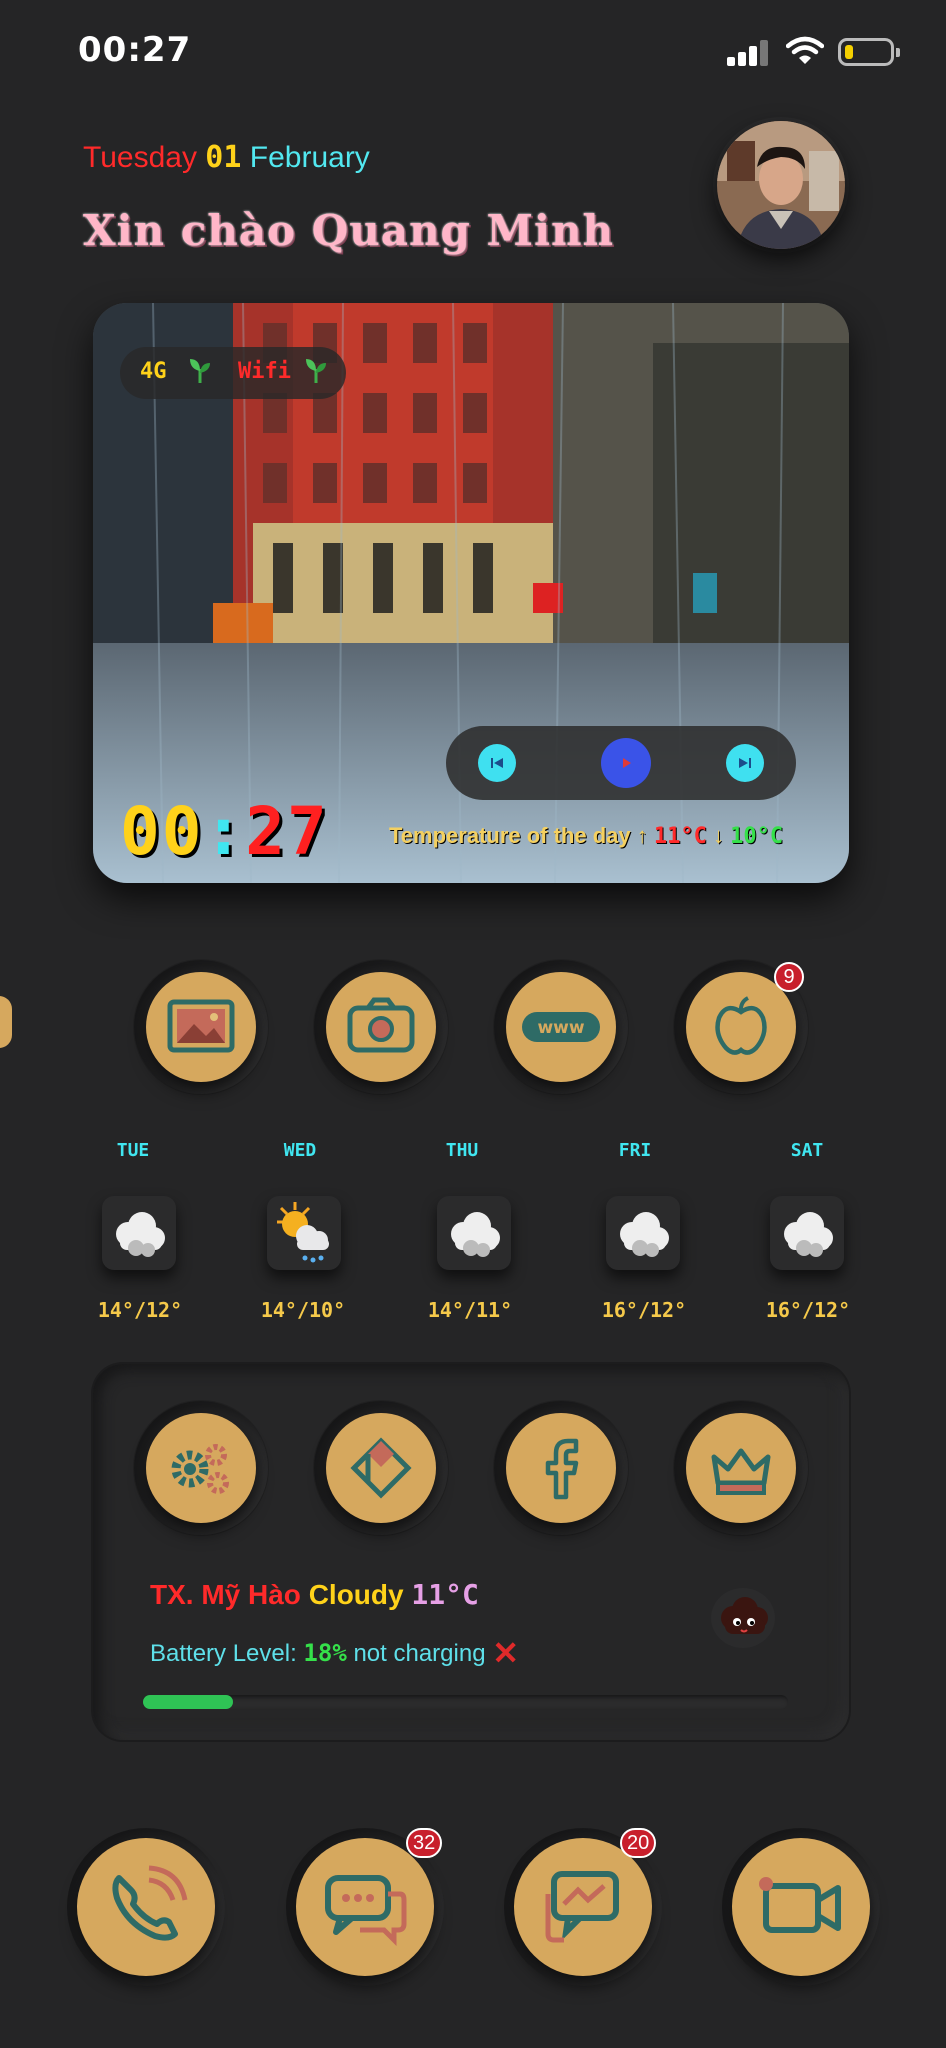  Describe the element at coordinates (316, 374) in the screenshot. I see `wifi-sprout-icon` at that location.